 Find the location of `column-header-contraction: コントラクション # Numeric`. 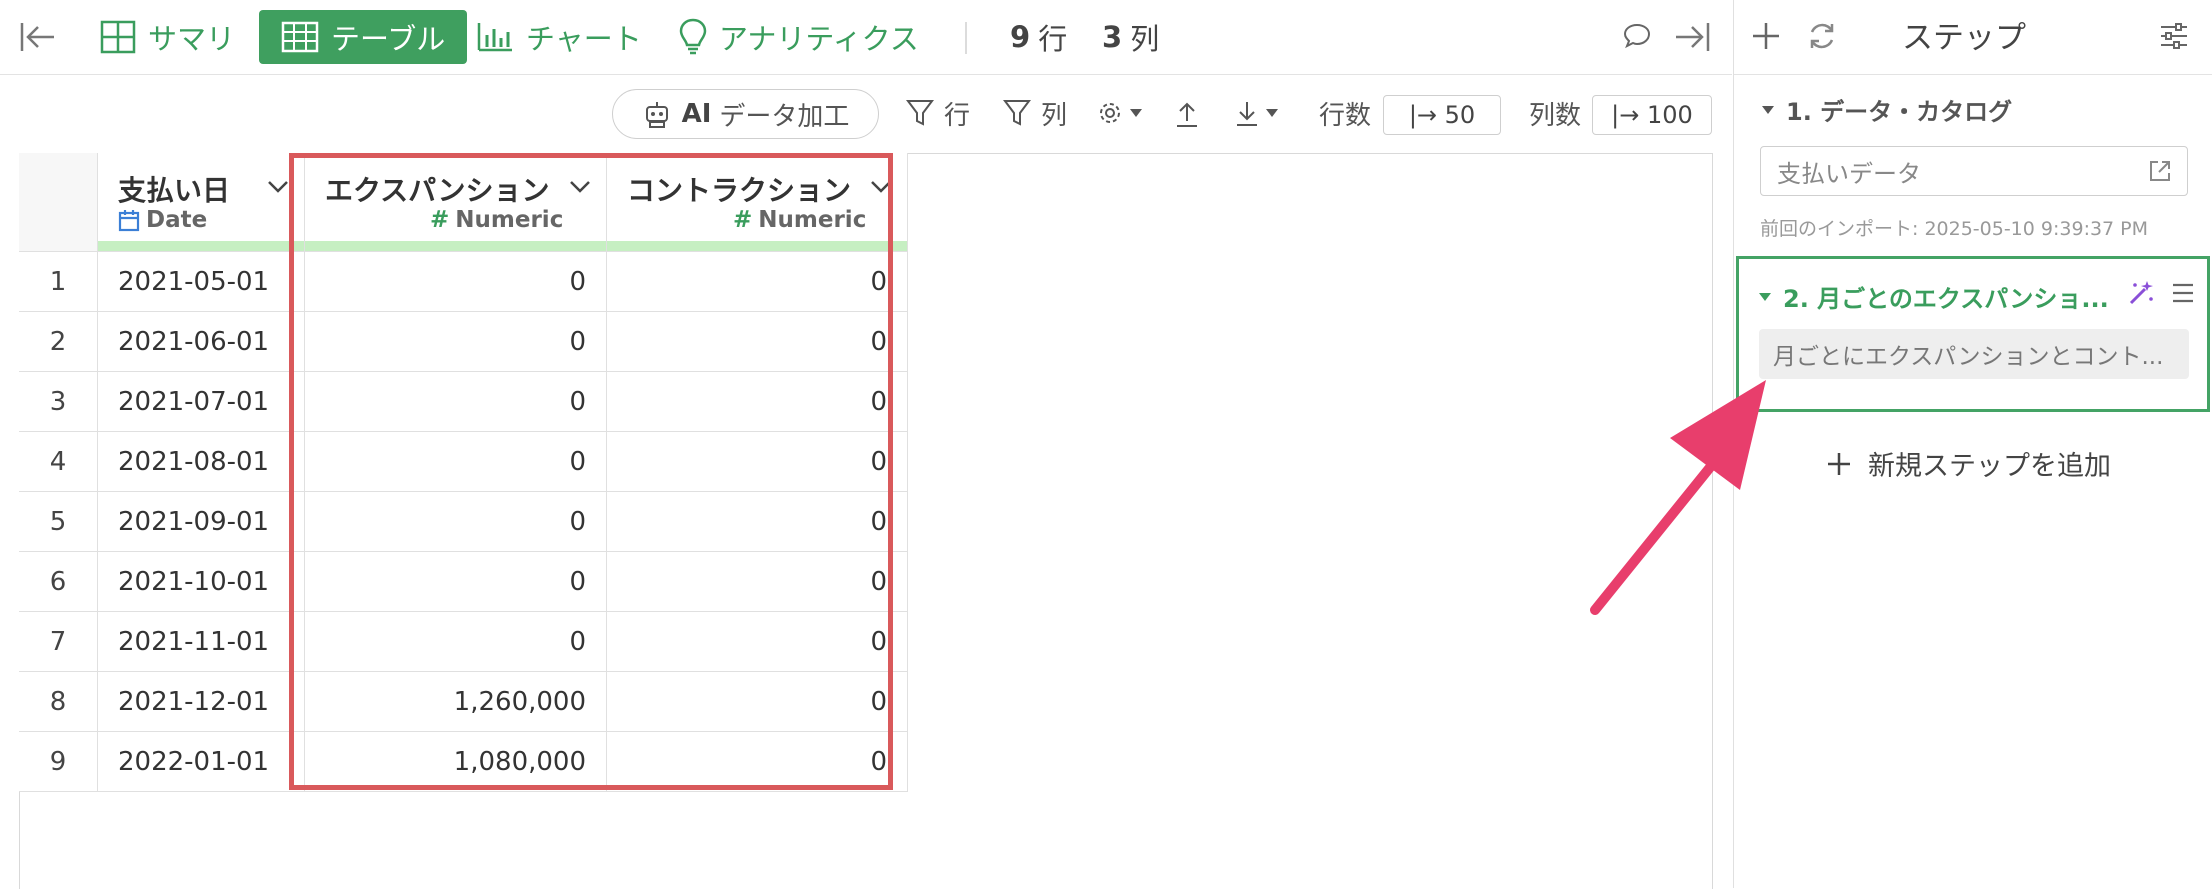

column-header-contraction: コントラクション # Numeric is located at coordinates (757, 202).